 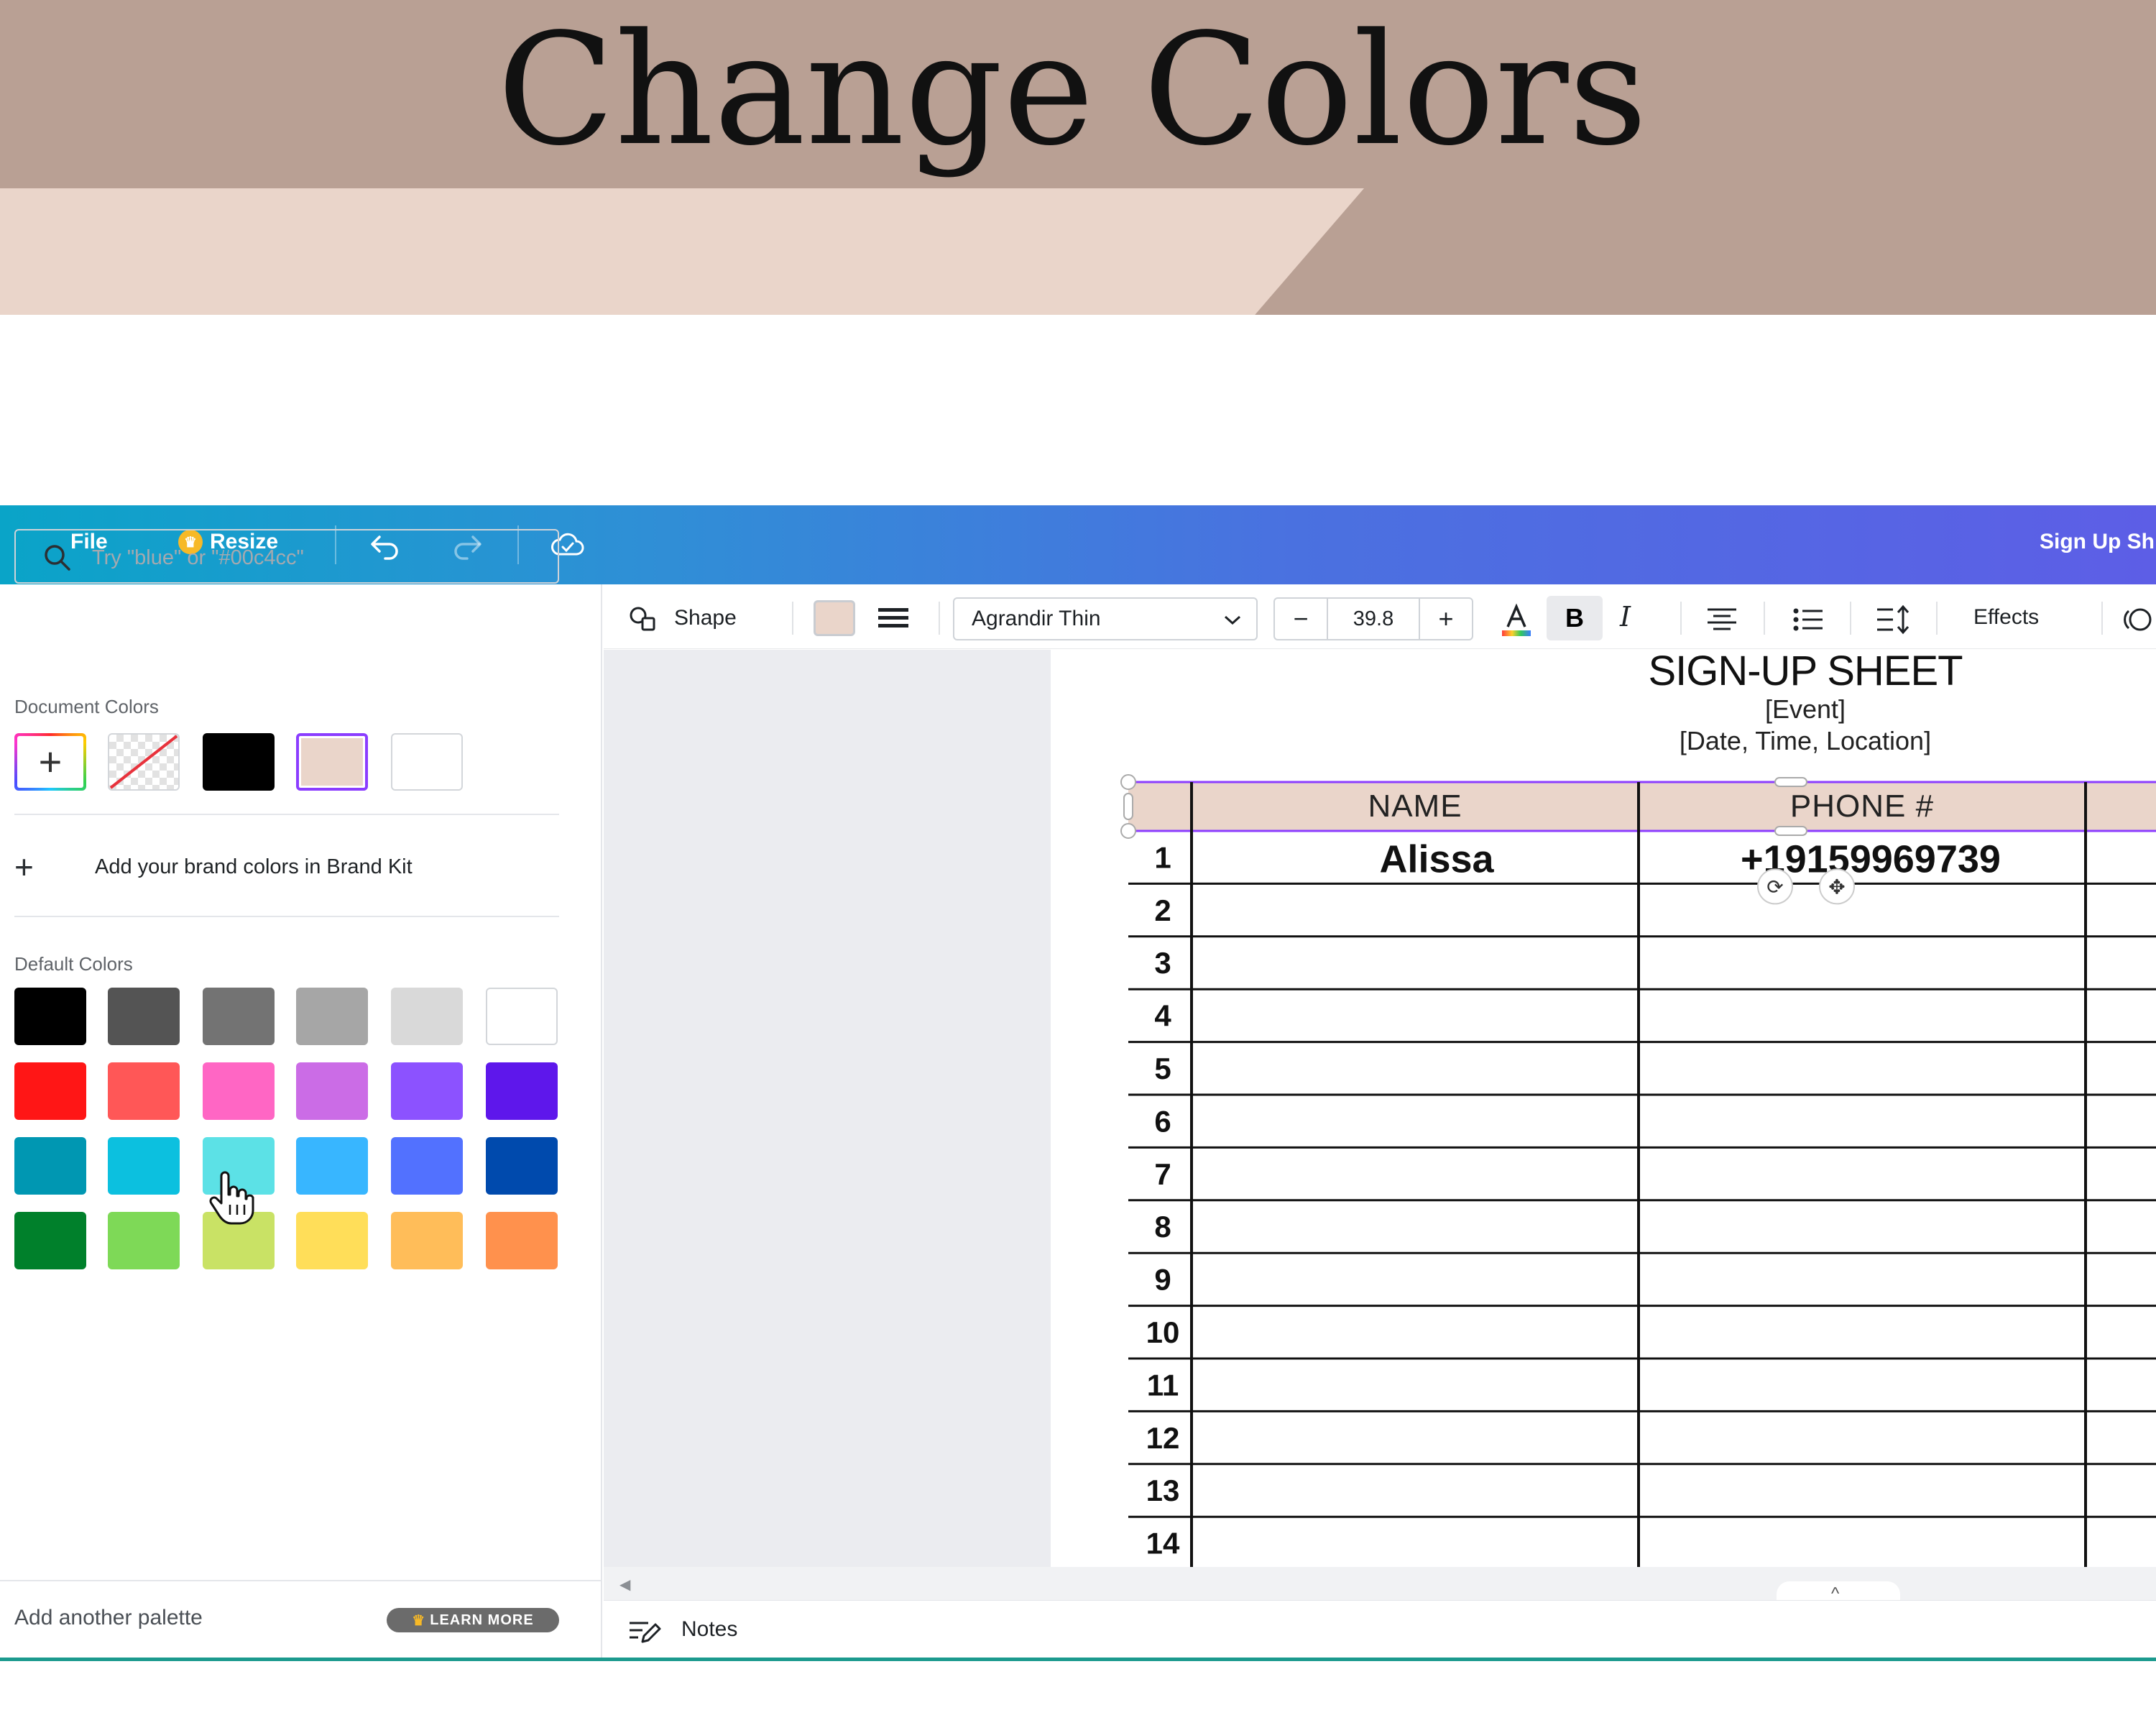 I want to click on add-brand-colors-link: + Add your brand colors in Brand Kit, so click(x=214, y=866).